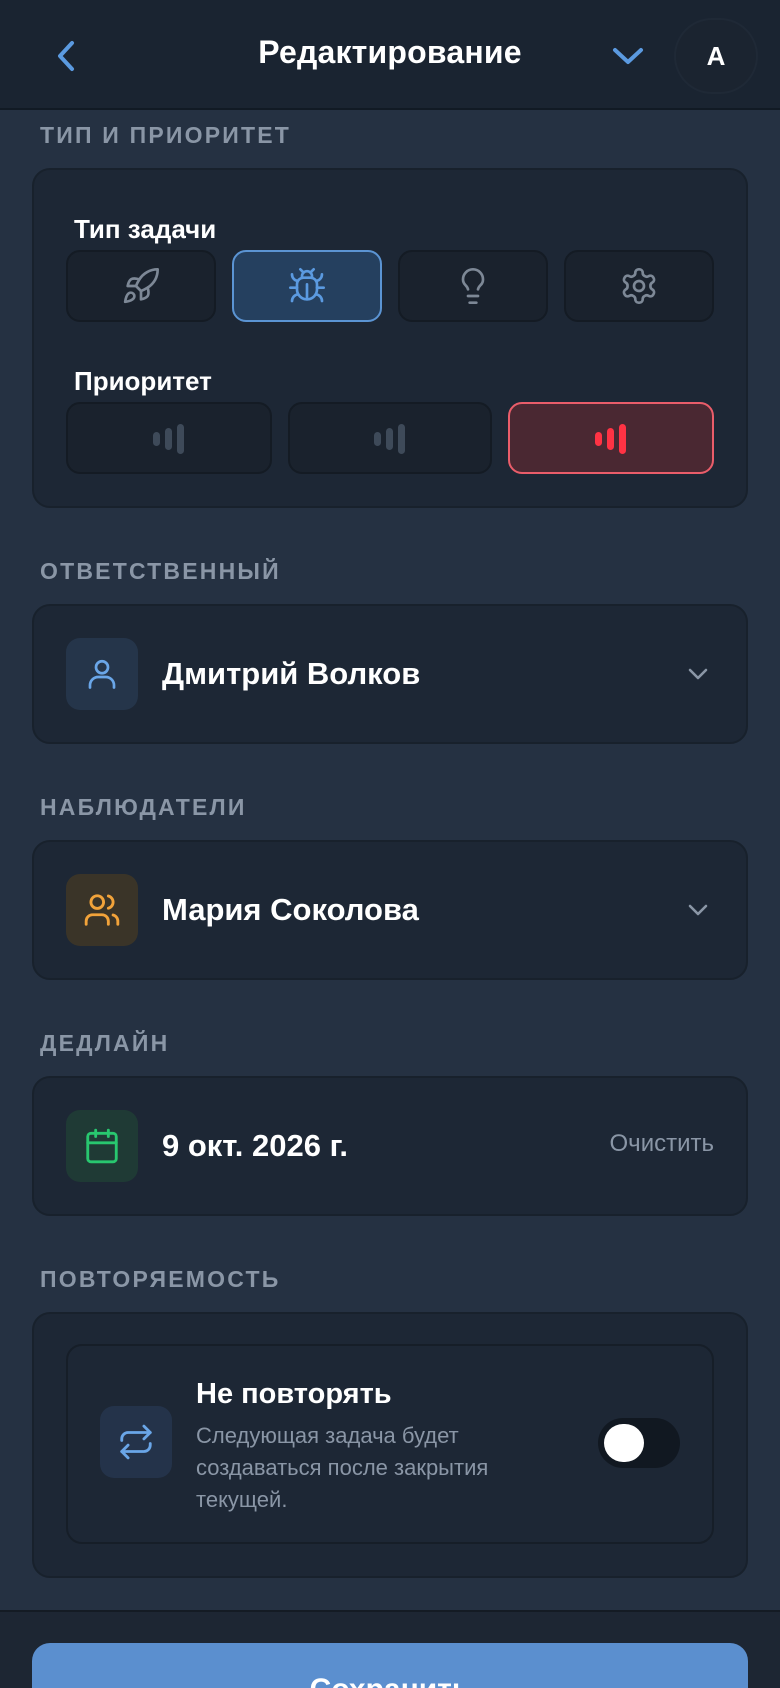 The height and width of the screenshot is (1688, 780). I want to click on section-label-type-priority: ТИП И ПРИОРИТЕТ, so click(166, 135).